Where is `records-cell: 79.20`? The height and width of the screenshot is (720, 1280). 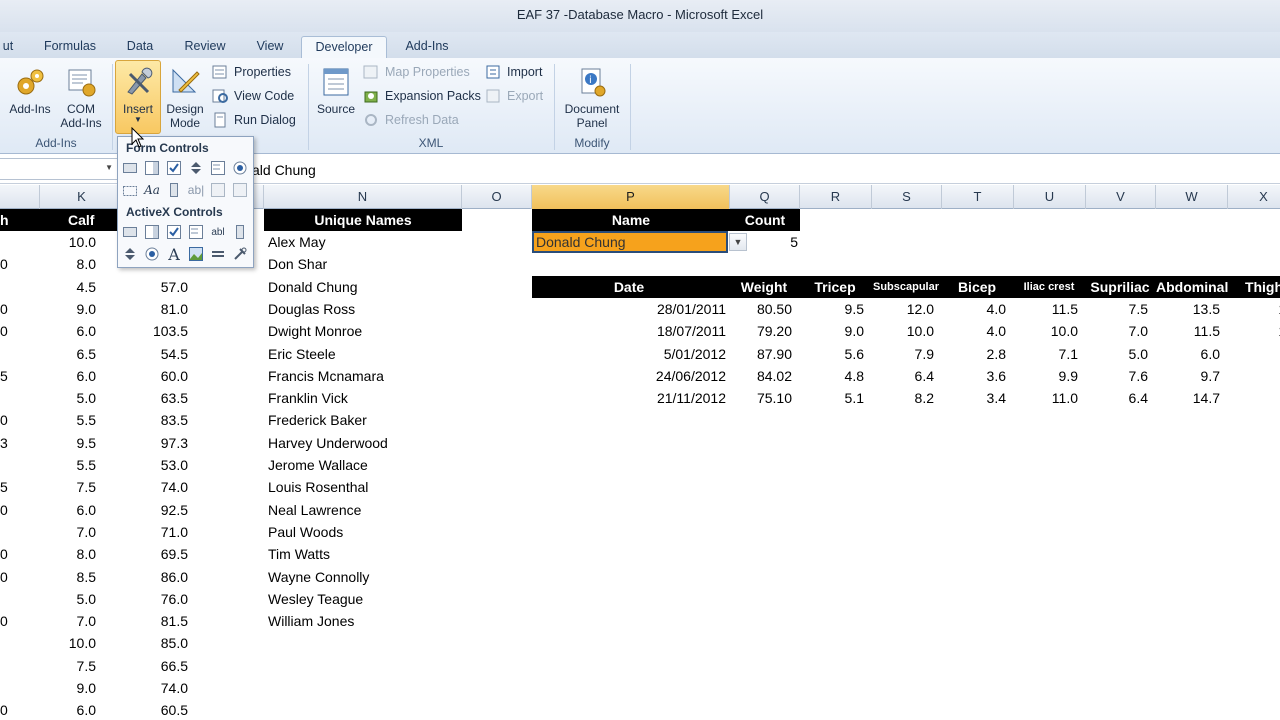
records-cell: 79.20 is located at coordinates (761, 331).